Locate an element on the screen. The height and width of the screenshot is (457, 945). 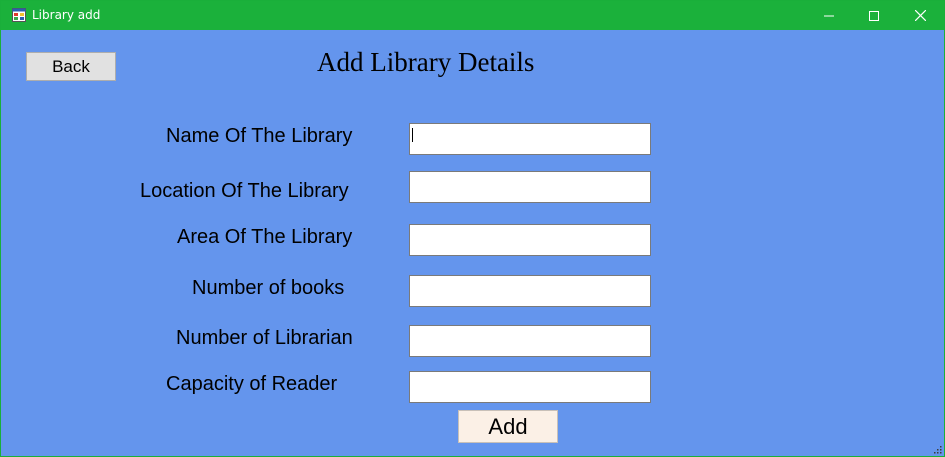
text-caret is located at coordinates (412, 135).